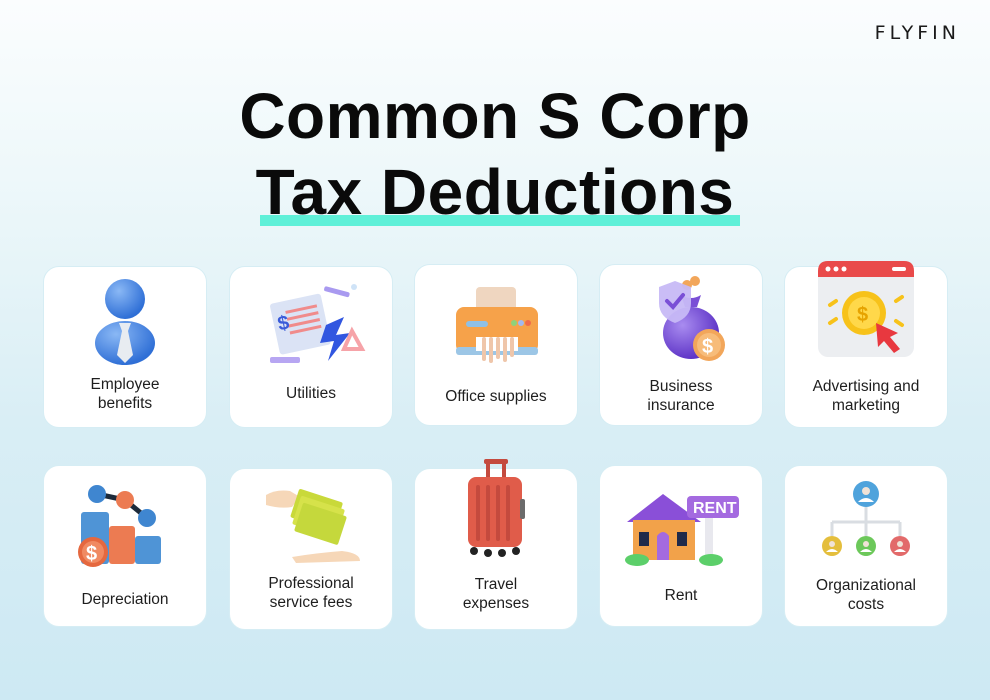 This screenshot has width=990, height=700. What do you see at coordinates (311, 593) in the screenshot?
I see `card-label: Professional service fees` at bounding box center [311, 593].